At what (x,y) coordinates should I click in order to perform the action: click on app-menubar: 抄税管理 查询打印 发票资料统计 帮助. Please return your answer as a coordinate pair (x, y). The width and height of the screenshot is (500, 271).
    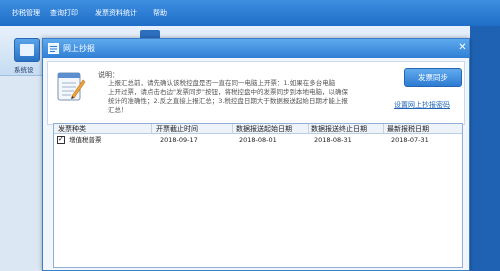
    Looking at the image, I should click on (250, 13).